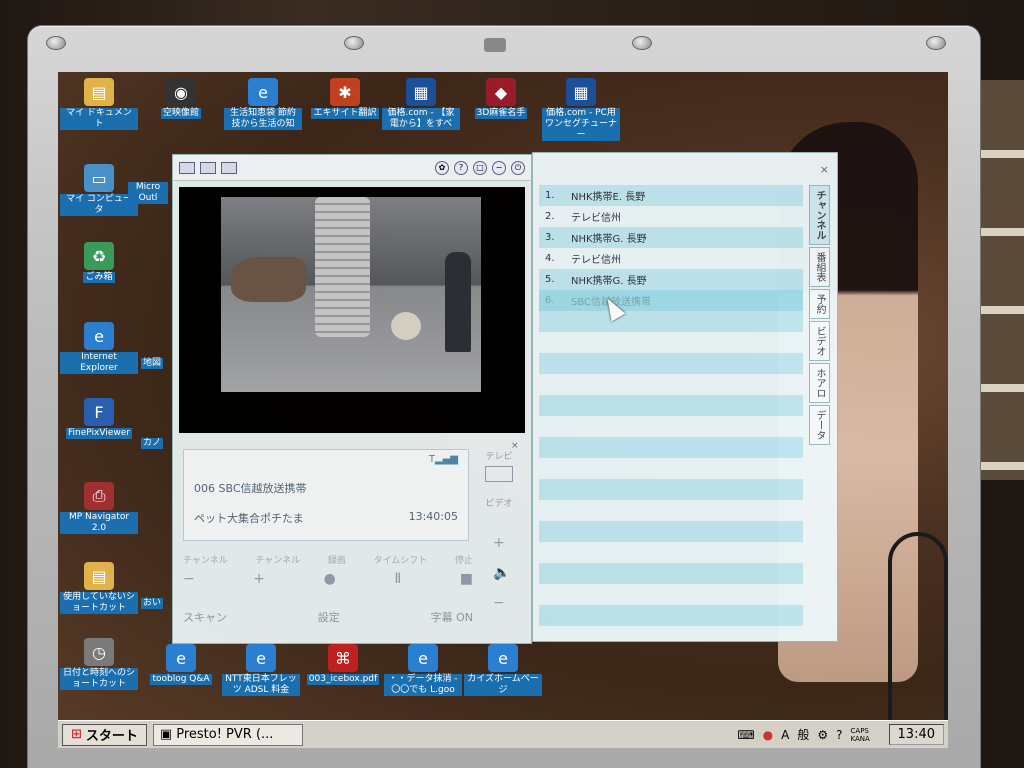 Image resolution: width=1024 pixels, height=768 pixels. I want to click on channel-item: 5. NHK携帯G. 長野, so click(671, 279).